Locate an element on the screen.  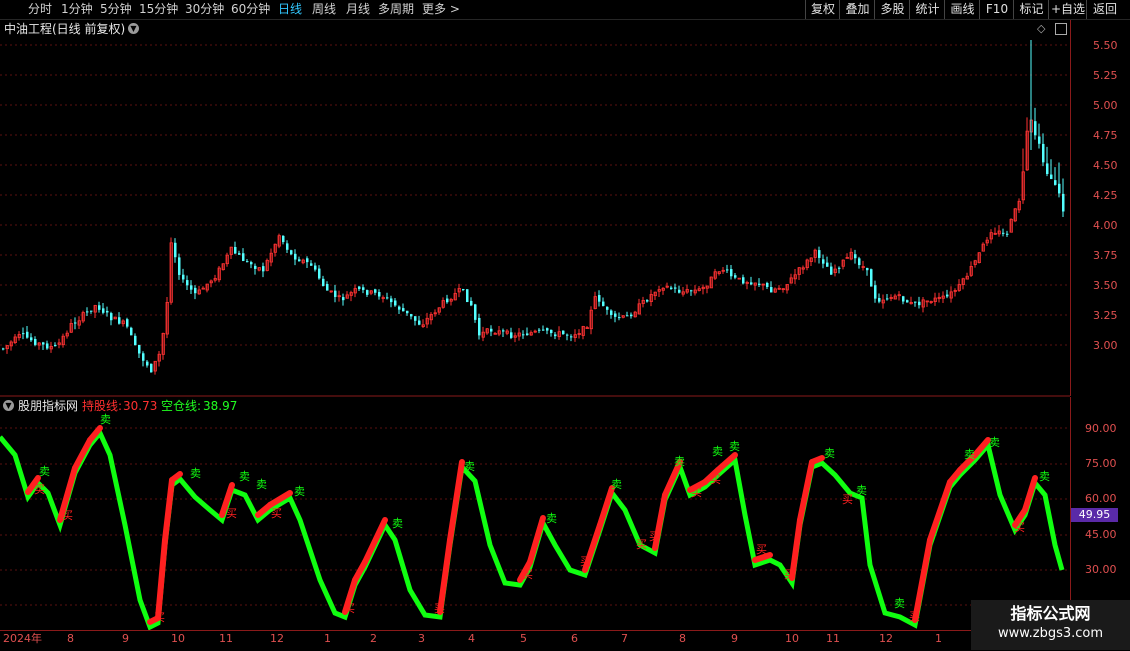
current-value-tag: 49.95 is located at coordinates (1094, 515).